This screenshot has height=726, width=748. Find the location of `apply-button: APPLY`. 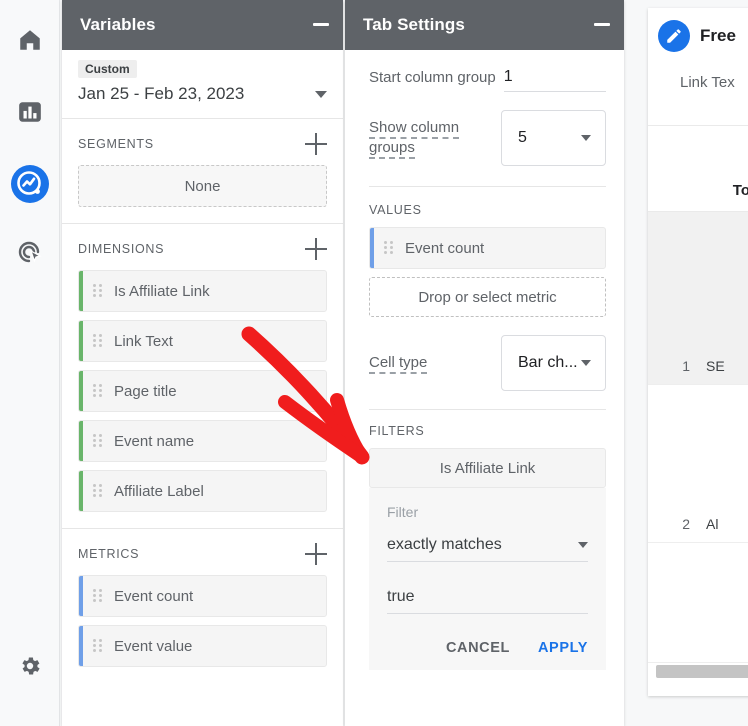

apply-button: APPLY is located at coordinates (563, 648).